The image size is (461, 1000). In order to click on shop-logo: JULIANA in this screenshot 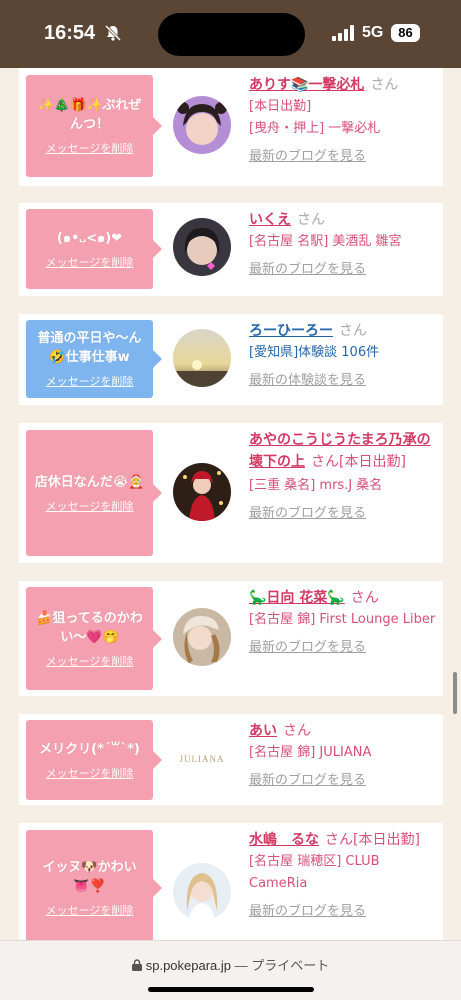, I will do `click(202, 759)`.